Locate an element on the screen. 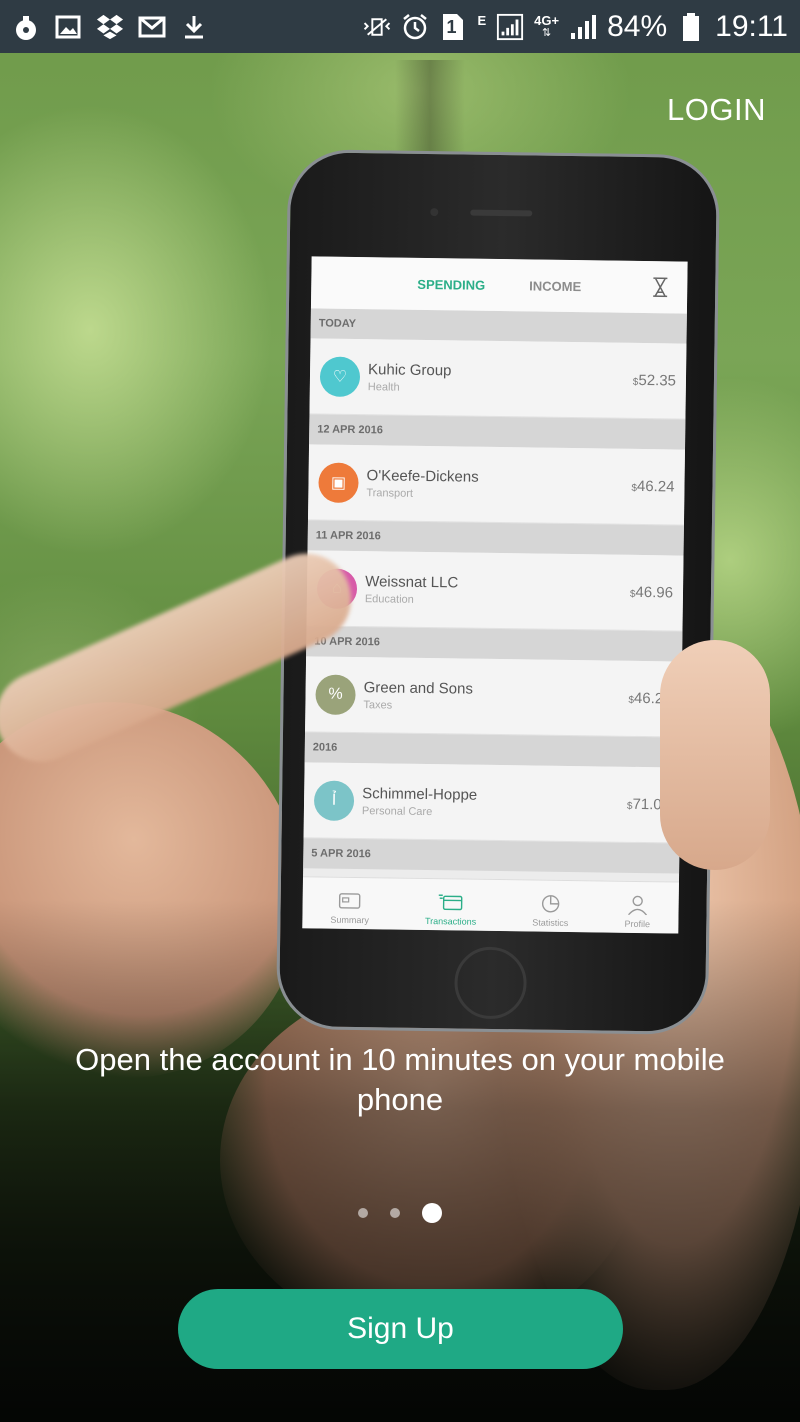 The width and height of the screenshot is (800, 1422). wallet-icon is located at coordinates (350, 901).